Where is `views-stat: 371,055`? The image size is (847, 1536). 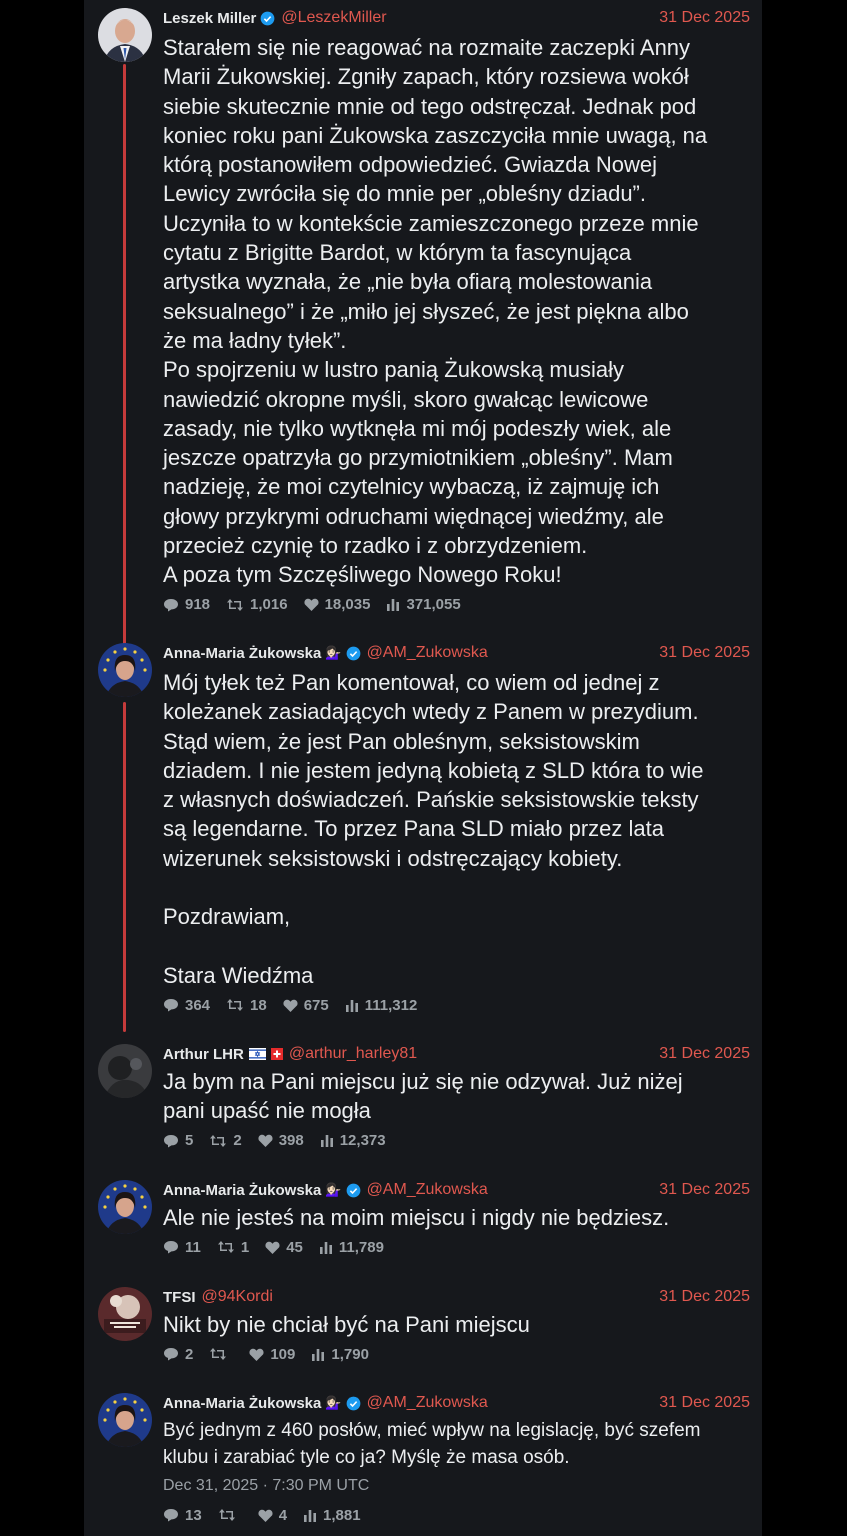
views-stat: 371,055 is located at coordinates (423, 605).